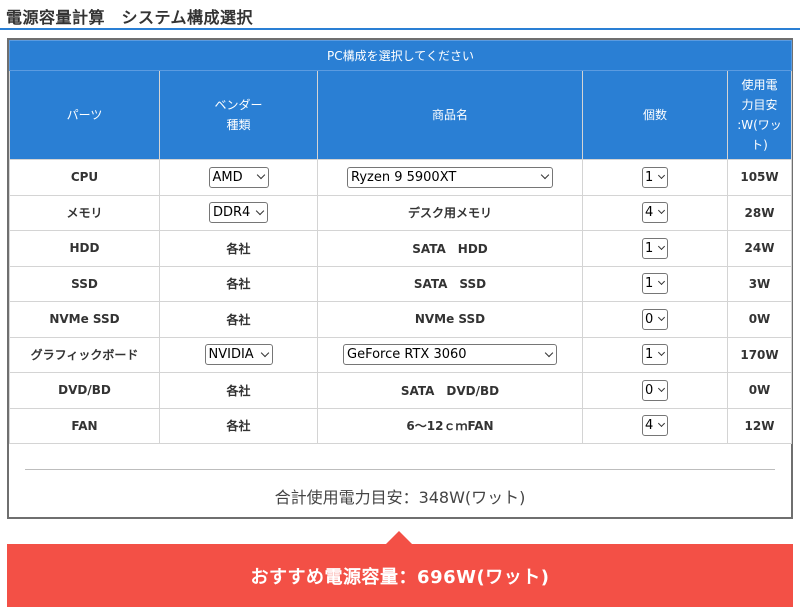 This screenshot has width=800, height=609. I want to click on vendor-value: AMD, so click(227, 177).